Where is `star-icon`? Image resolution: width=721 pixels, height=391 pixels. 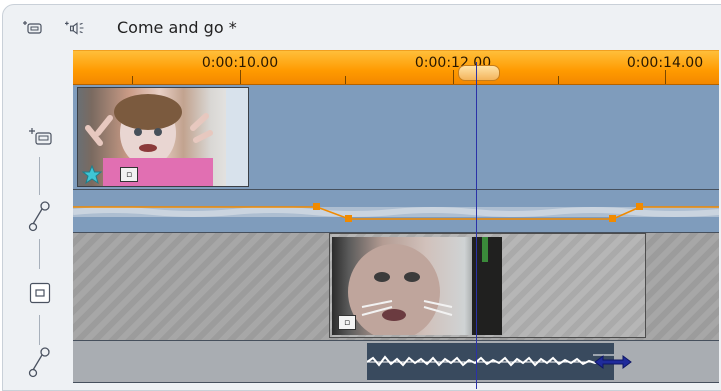 star-icon is located at coordinates (92, 175).